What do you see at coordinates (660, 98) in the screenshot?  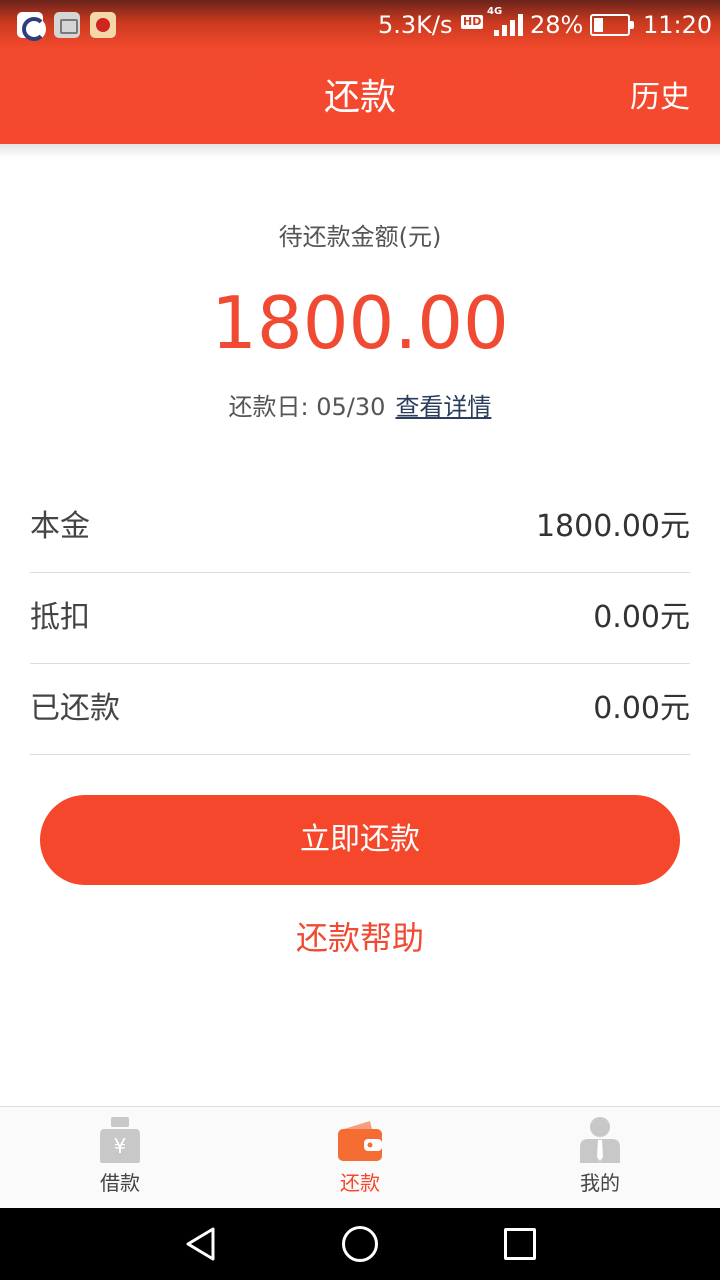 I see `history-button: 历史` at bounding box center [660, 98].